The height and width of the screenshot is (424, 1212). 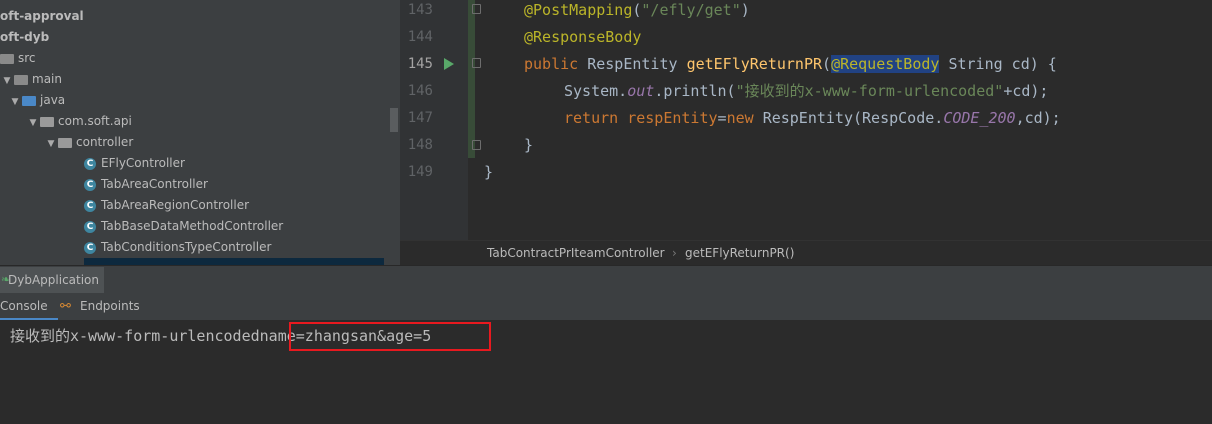 I want to click on tree-item-class: C TabConditionsTypeController, so click(x=177, y=247).